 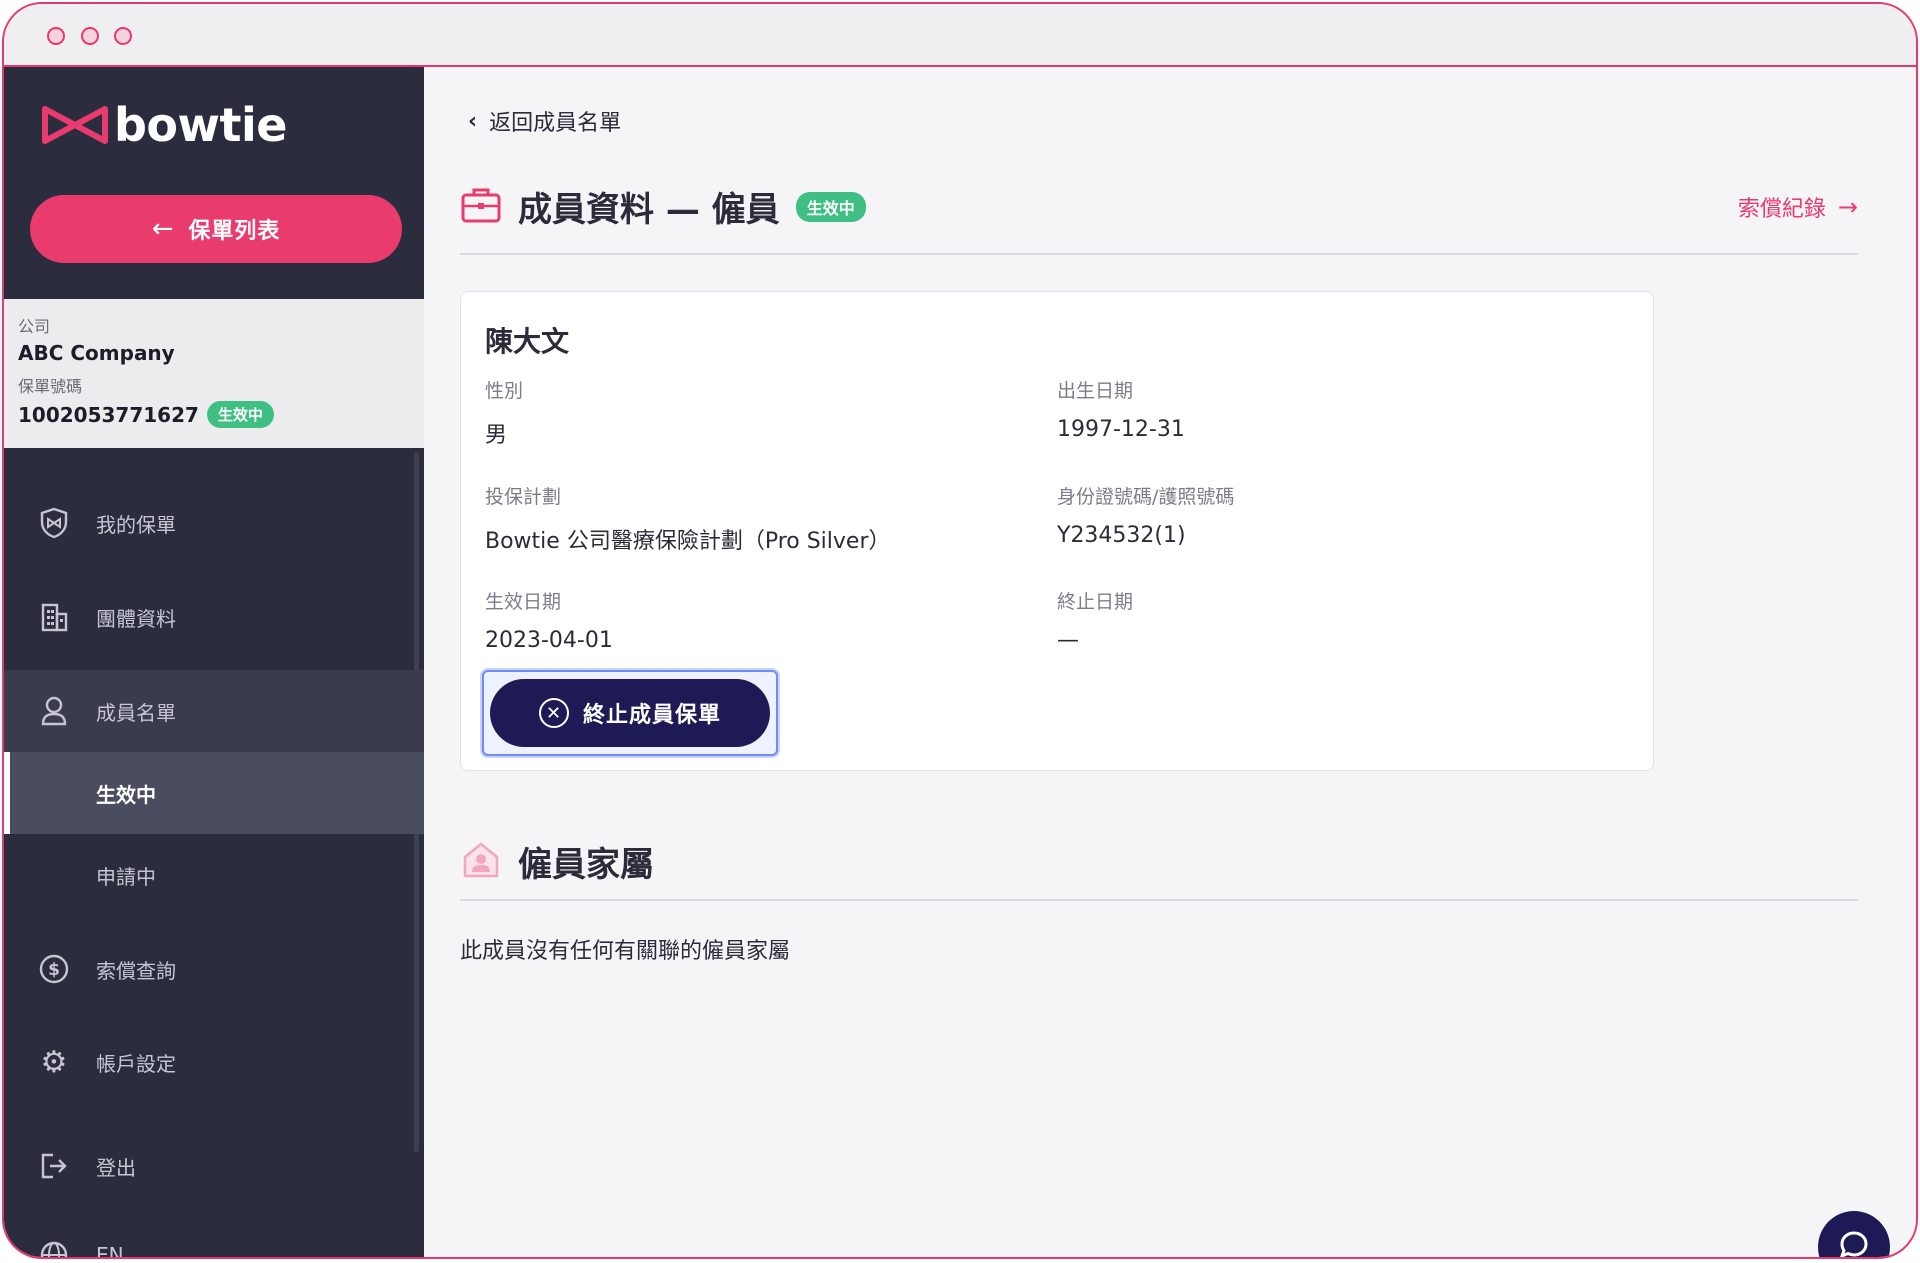 What do you see at coordinates (649, 210) in the screenshot?
I see `page-title: 成員資料 — 僱員` at bounding box center [649, 210].